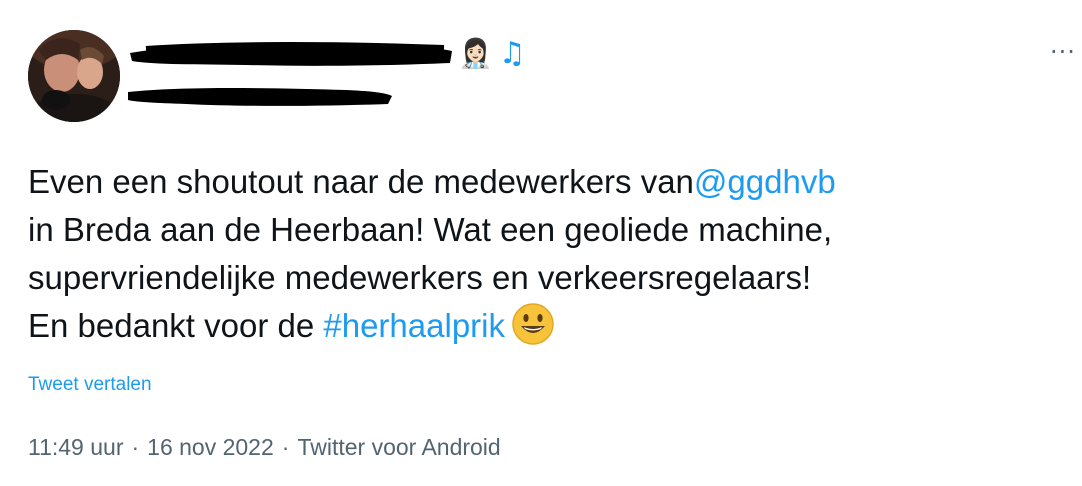 The height and width of the screenshot is (486, 1082). What do you see at coordinates (512, 53) in the screenshot?
I see `music-note-icon: ♫` at bounding box center [512, 53].